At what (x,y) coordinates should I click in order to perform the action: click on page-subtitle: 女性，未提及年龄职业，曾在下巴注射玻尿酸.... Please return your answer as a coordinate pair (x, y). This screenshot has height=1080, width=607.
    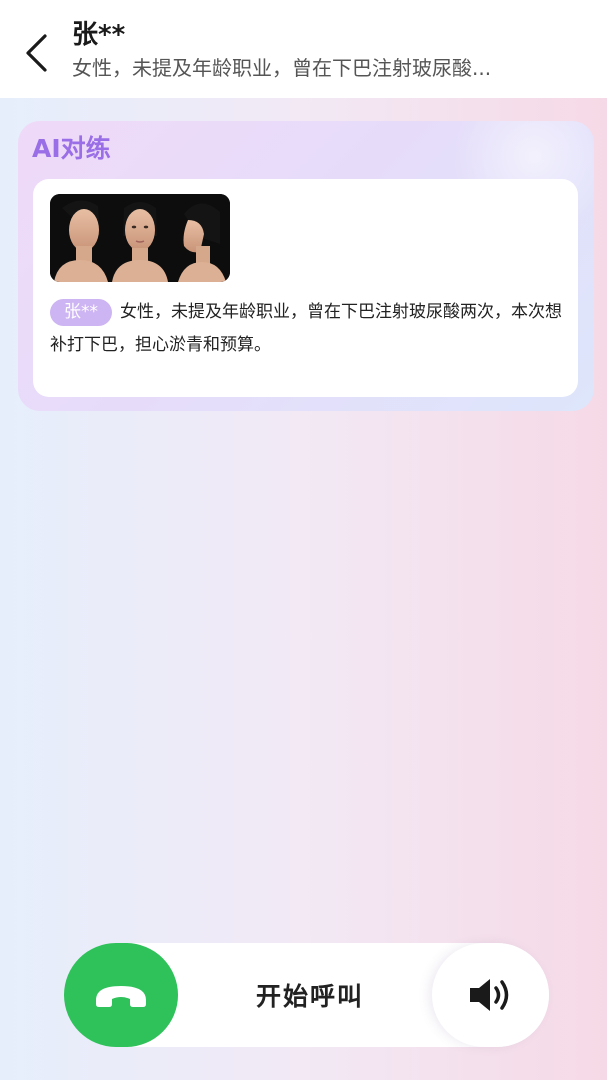
    Looking at the image, I should click on (282, 68).